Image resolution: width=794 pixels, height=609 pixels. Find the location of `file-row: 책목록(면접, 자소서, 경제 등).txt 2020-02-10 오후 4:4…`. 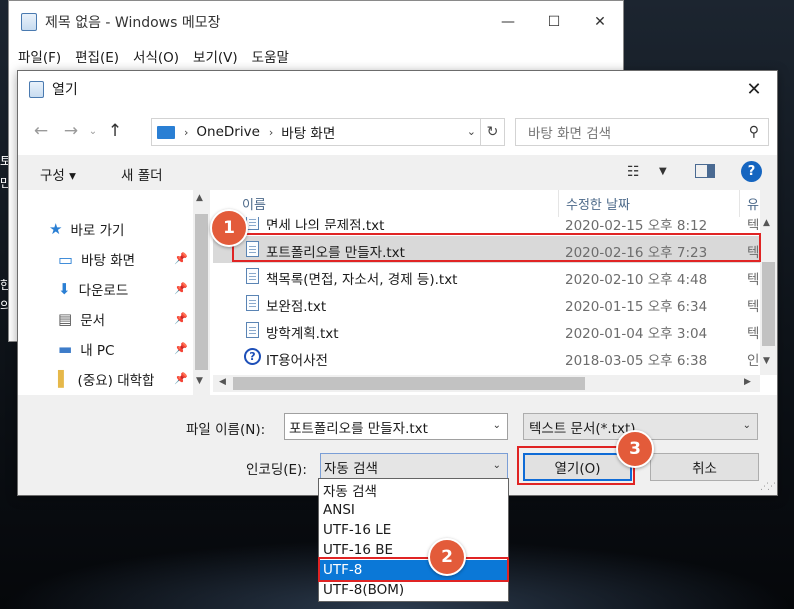

file-row: 책목록(면접, 자소서, 경제 등).txt 2020-02-10 오후 4:4… is located at coordinates (495, 276).